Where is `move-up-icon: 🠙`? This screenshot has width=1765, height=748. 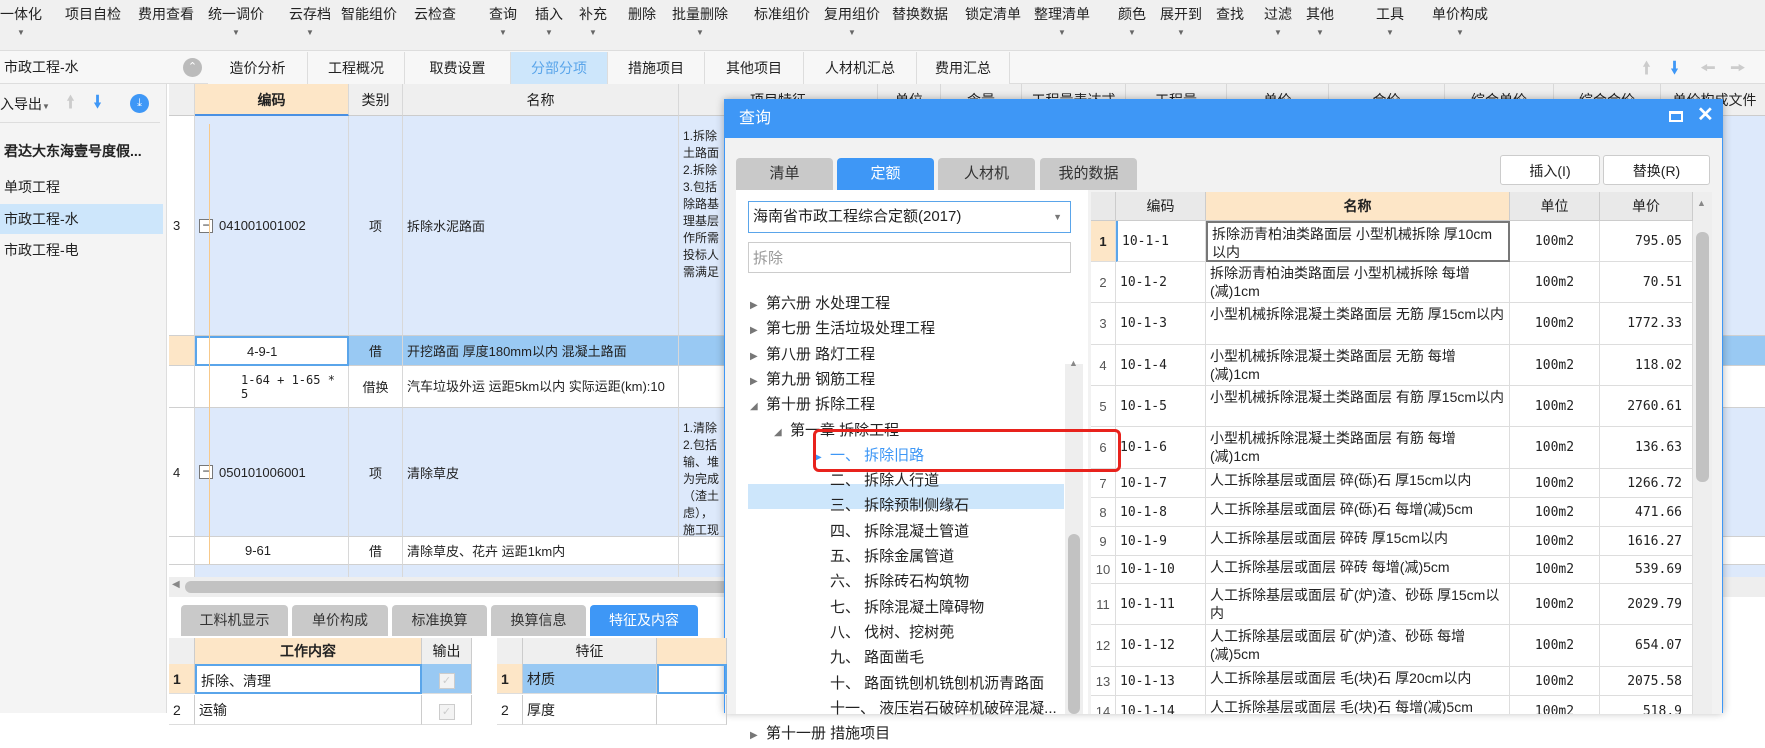
move-up-icon: 🠙 is located at coordinates (1646, 71).